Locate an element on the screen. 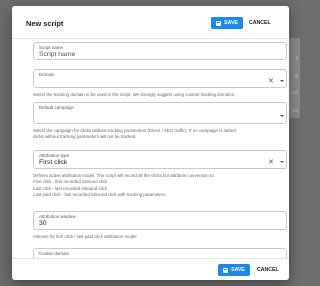  save-button: SAVE is located at coordinates (227, 23).